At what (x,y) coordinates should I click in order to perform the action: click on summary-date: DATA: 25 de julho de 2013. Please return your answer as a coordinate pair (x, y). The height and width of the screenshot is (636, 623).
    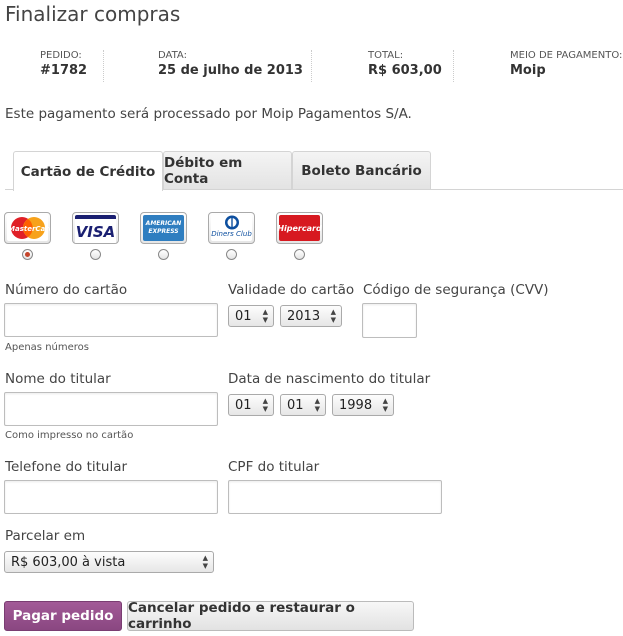
    Looking at the image, I should click on (230, 64).